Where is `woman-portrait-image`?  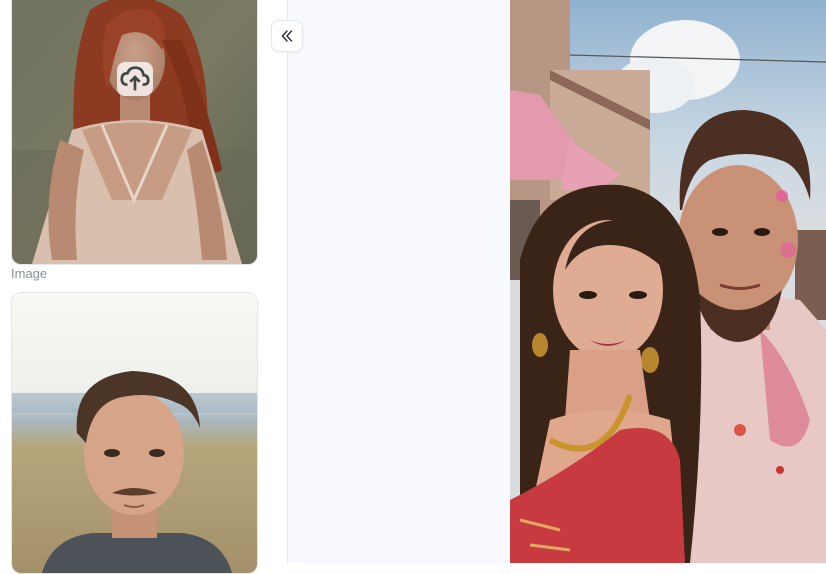
woman-portrait-image is located at coordinates (134, 132).